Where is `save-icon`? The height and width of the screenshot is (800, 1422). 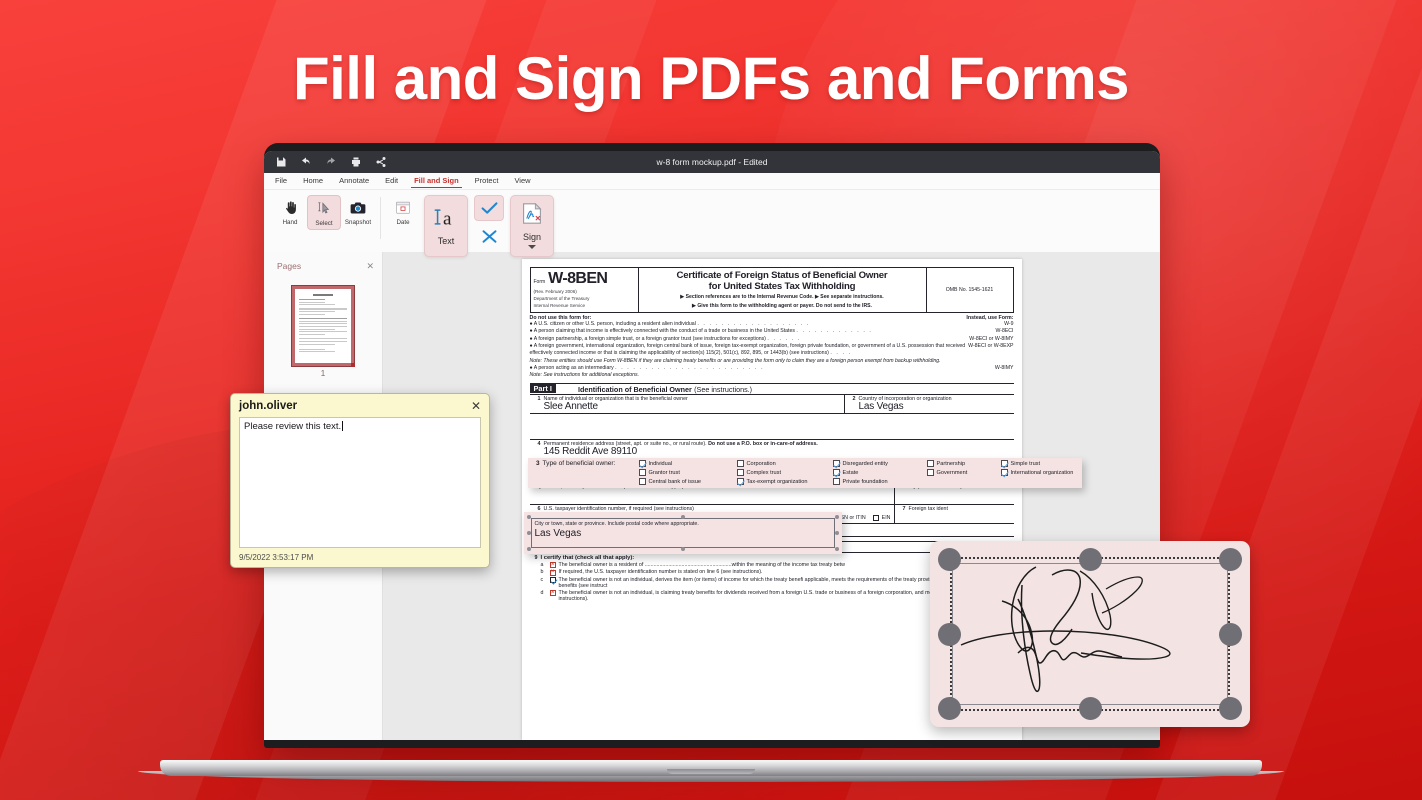 save-icon is located at coordinates (281, 162).